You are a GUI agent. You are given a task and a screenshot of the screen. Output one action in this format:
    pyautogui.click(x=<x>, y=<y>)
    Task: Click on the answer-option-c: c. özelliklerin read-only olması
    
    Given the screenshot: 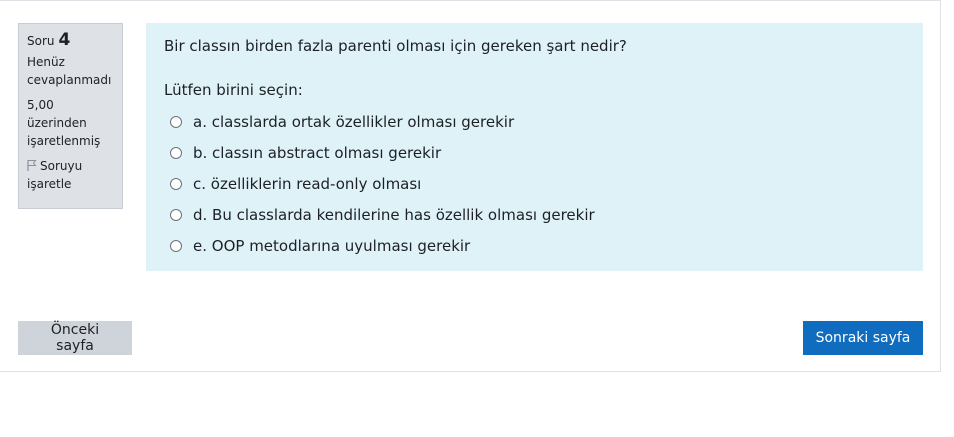 What is the action you would take?
    pyautogui.click(x=382, y=183)
    